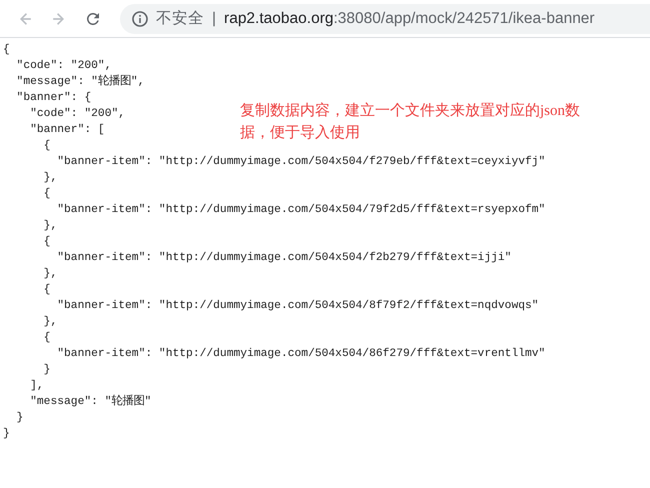  I want to click on annotation-text: 复制数据内容，建立一个文件夹来放置对应的json数据，便于导入使用, so click(411, 122).